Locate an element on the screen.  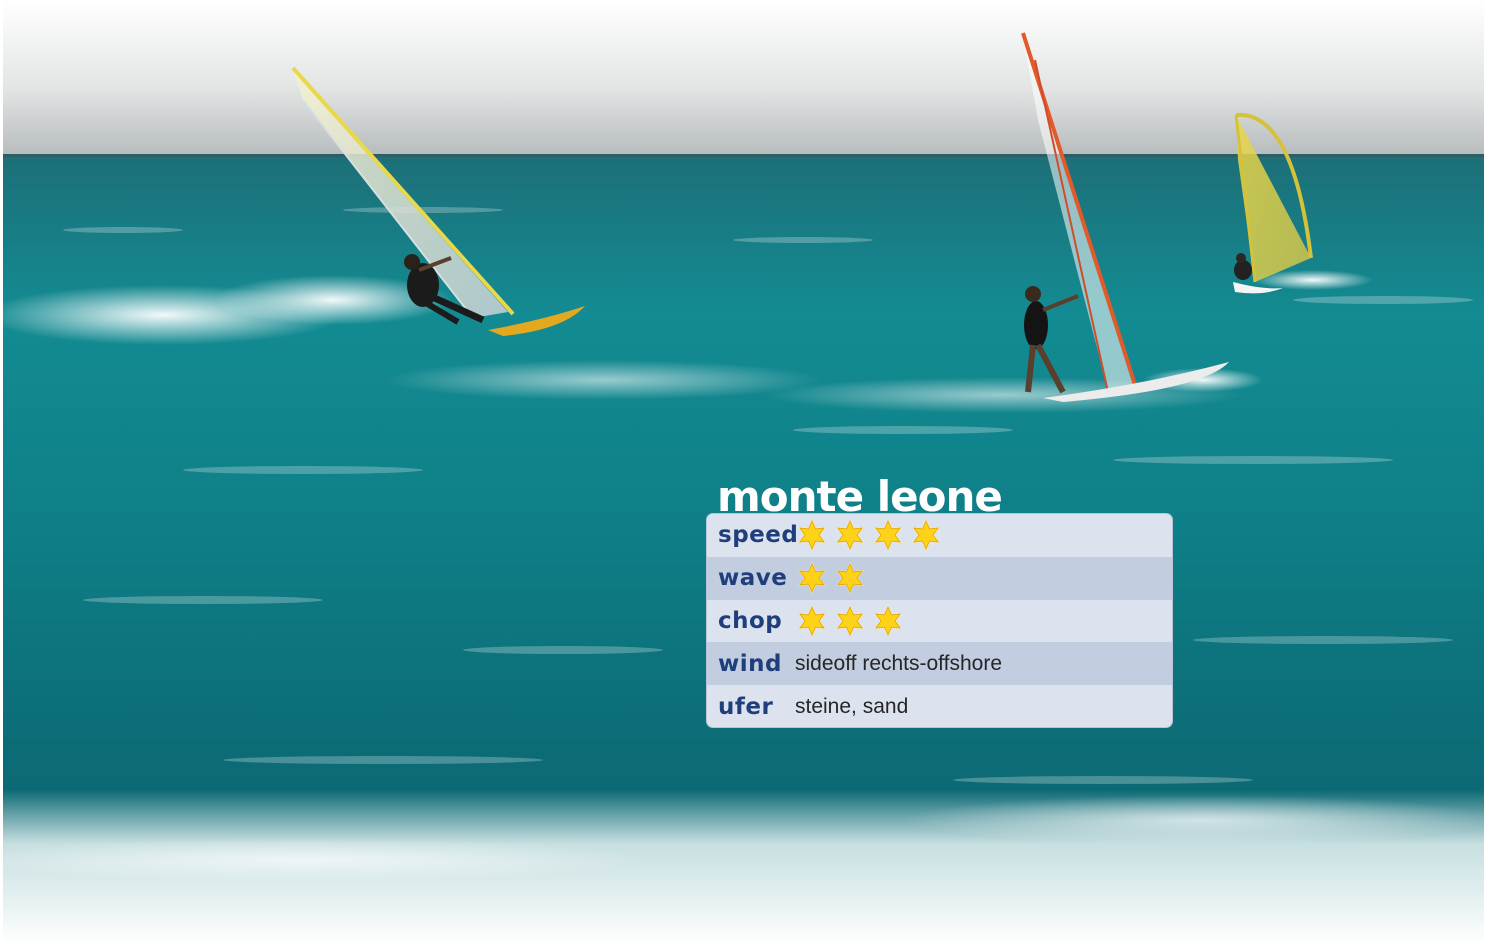
detail-row-ufer: ufer steine, sand is located at coordinates (939, 706).